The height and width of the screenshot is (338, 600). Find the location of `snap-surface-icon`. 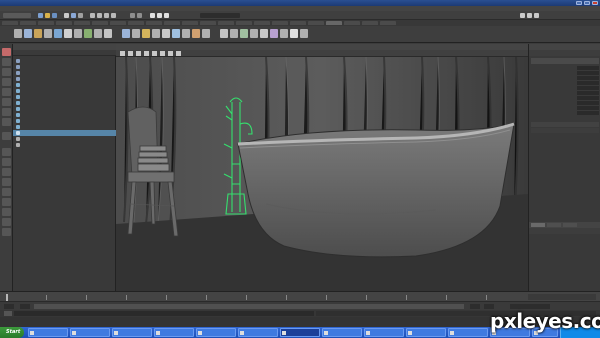

snap-surface-icon is located at coordinates (113, 15).